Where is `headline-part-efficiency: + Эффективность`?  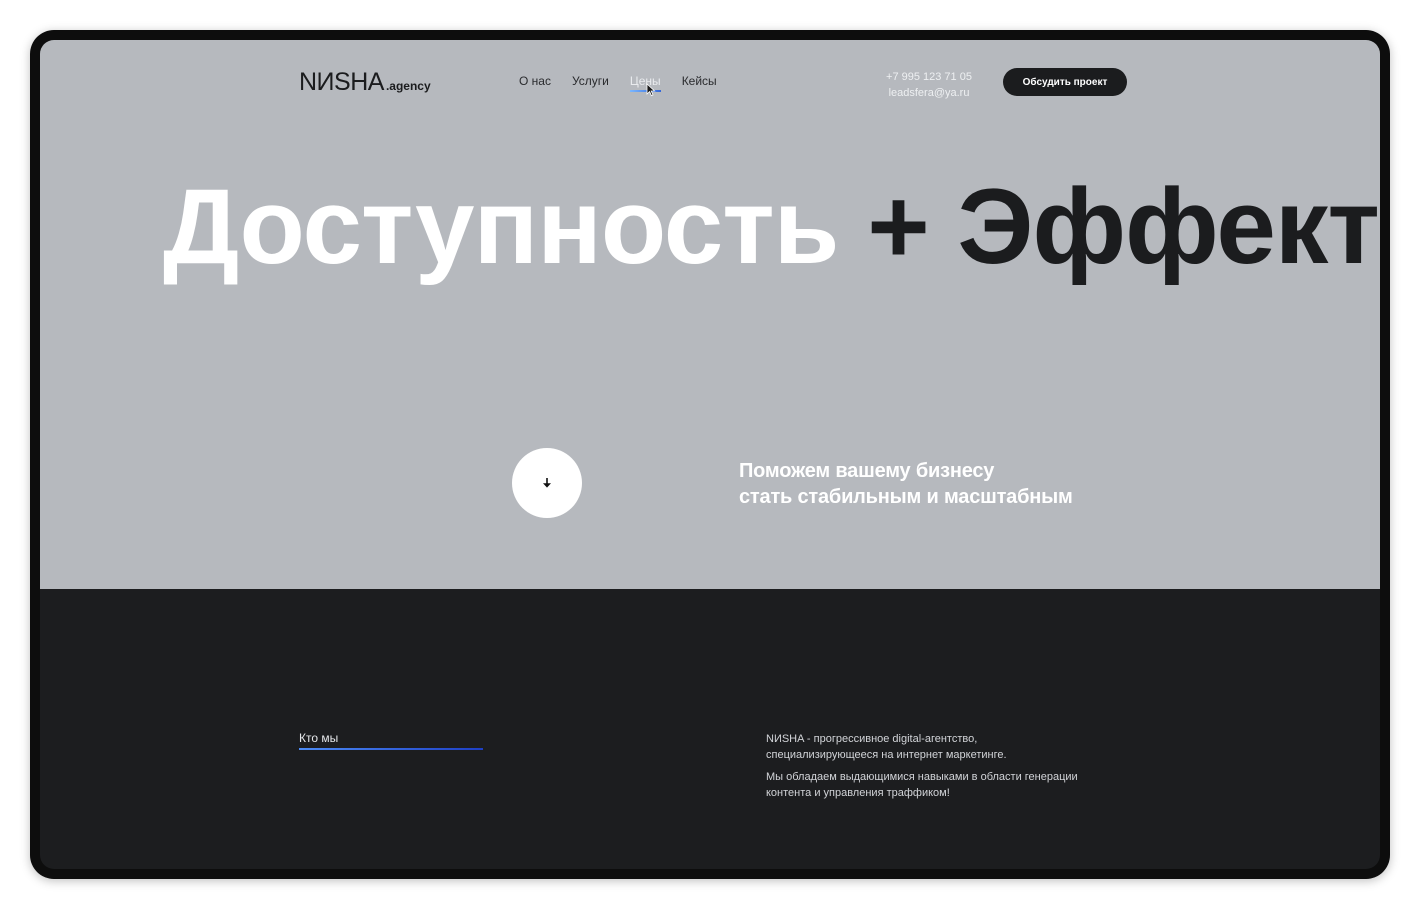
headline-part-efficiency: + Эффективность is located at coordinates (1123, 226).